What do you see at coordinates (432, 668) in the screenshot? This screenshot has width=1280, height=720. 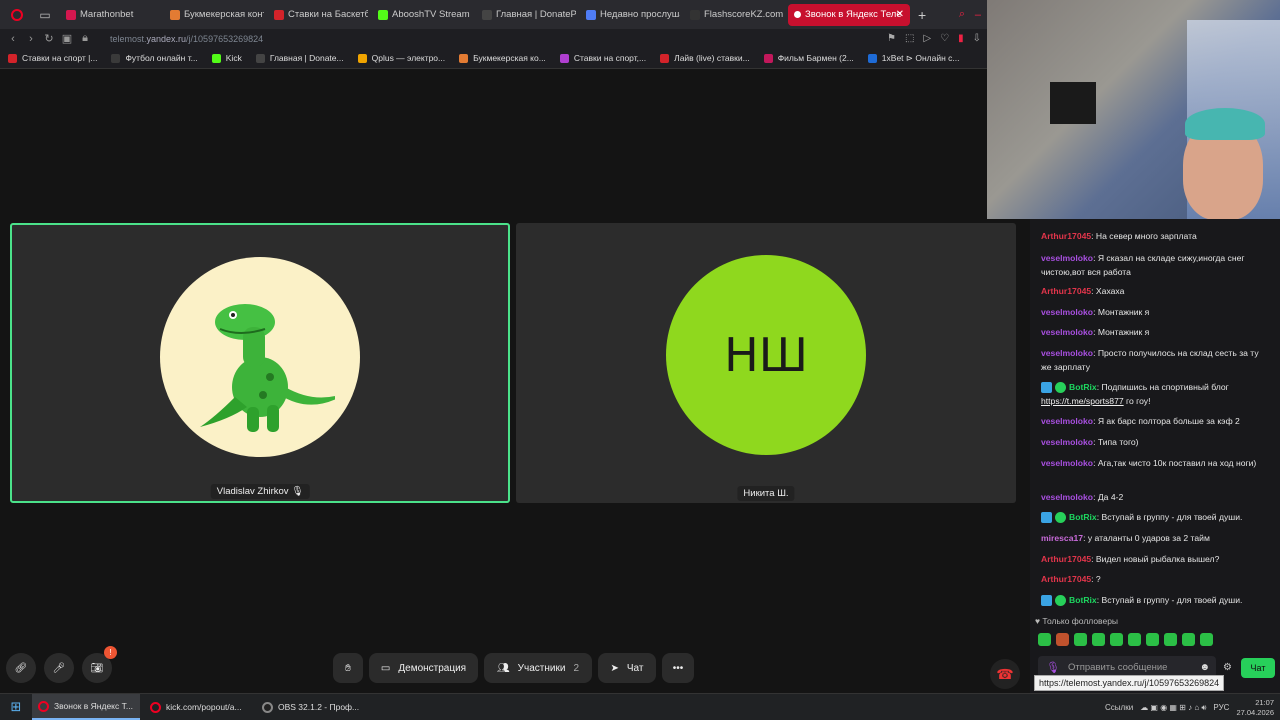 I see `screen-share-label: Демонстрация` at bounding box center [432, 668].